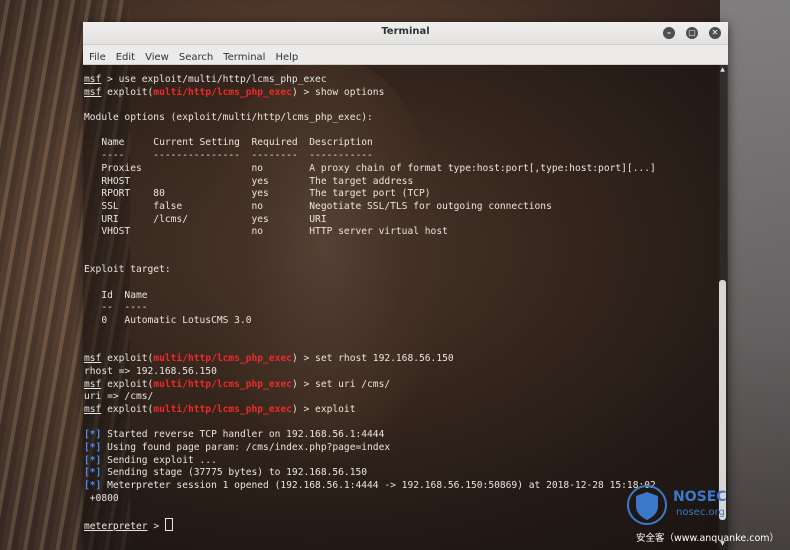 Image resolution: width=790 pixels, height=550 pixels. What do you see at coordinates (125, 57) in the screenshot?
I see `menu-edit: Edit` at bounding box center [125, 57].